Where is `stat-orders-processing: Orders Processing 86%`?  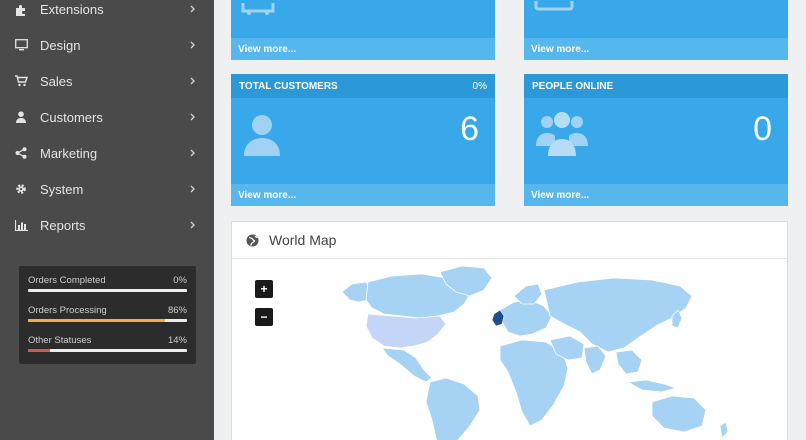 stat-orders-processing: Orders Processing 86% is located at coordinates (107, 320).